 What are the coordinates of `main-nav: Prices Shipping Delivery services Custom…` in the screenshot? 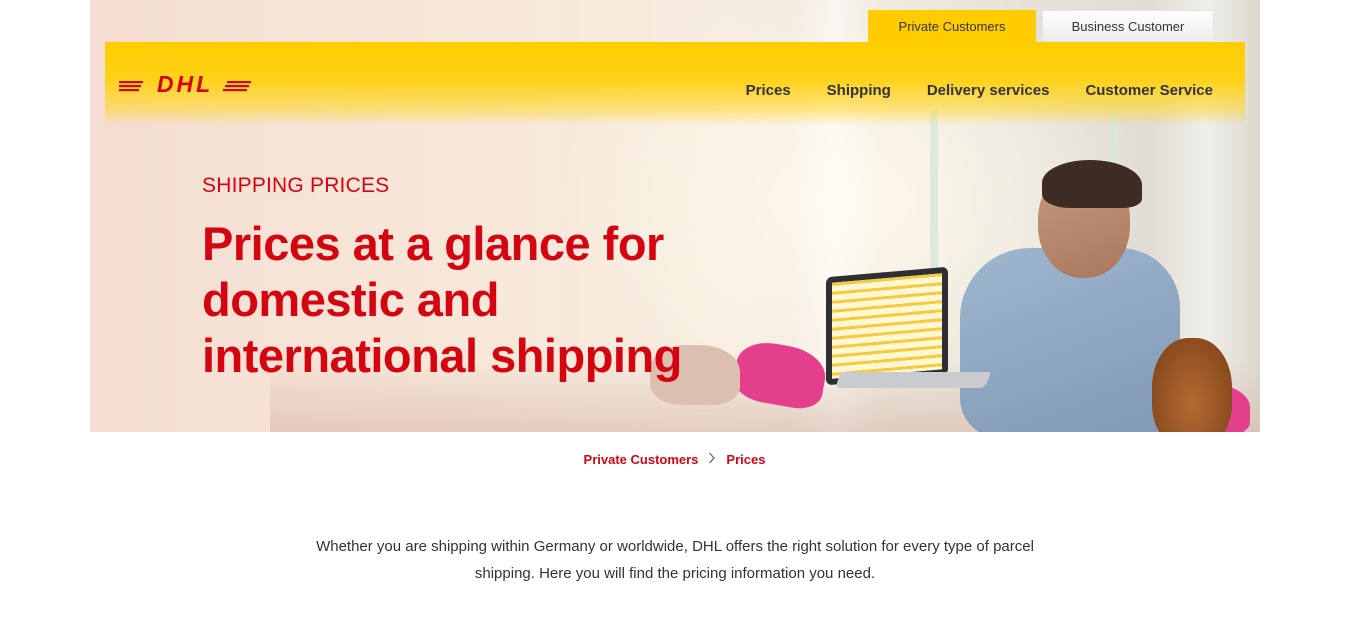 It's located at (979, 90).